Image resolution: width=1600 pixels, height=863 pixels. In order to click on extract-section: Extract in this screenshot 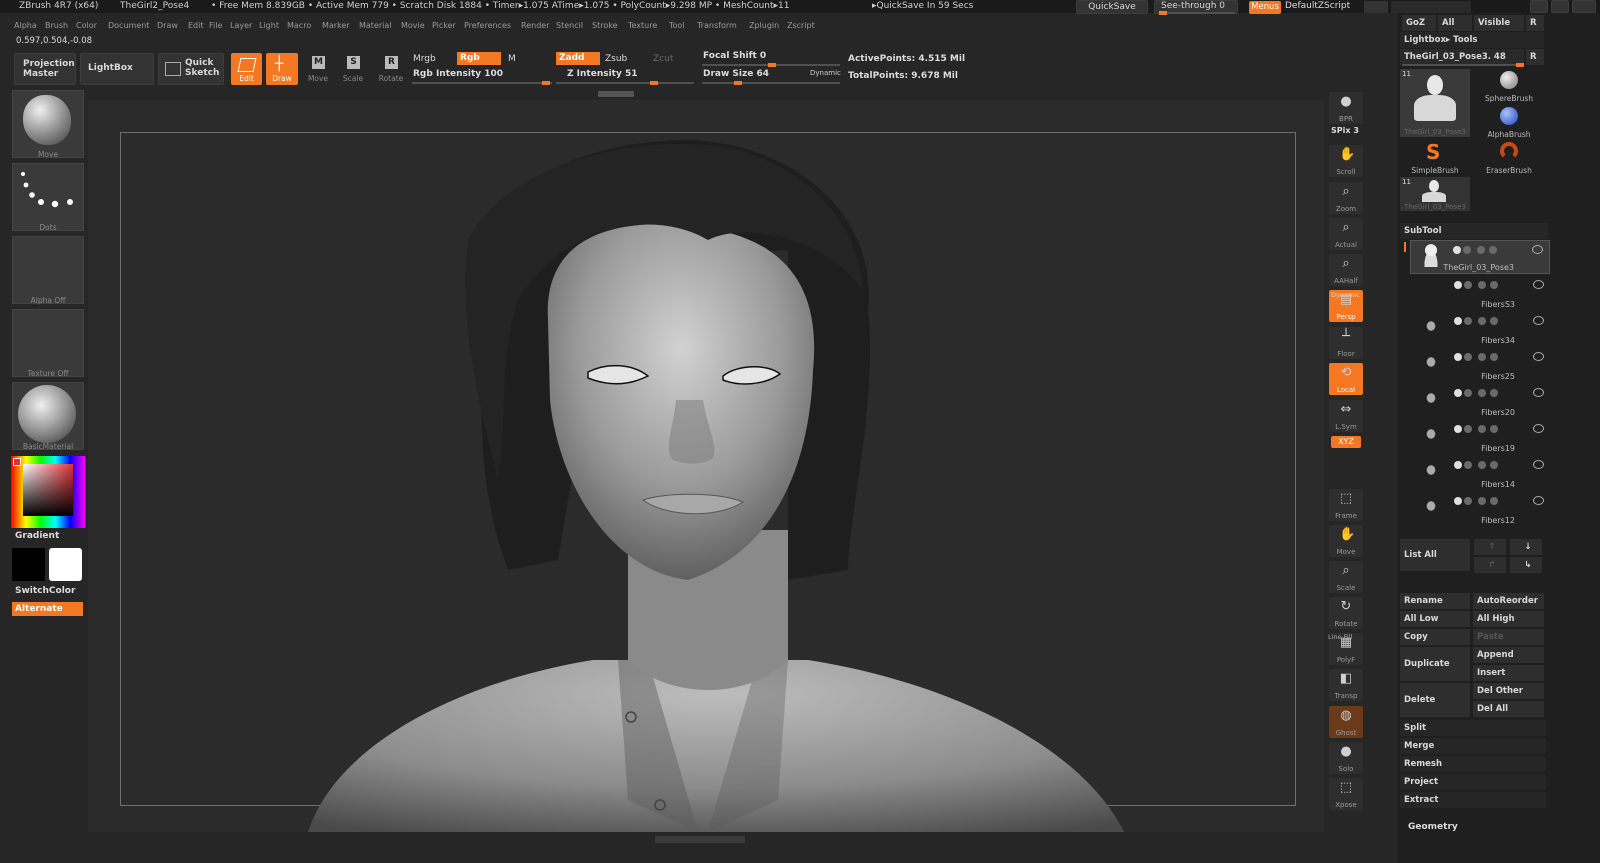, I will do `click(1473, 800)`.